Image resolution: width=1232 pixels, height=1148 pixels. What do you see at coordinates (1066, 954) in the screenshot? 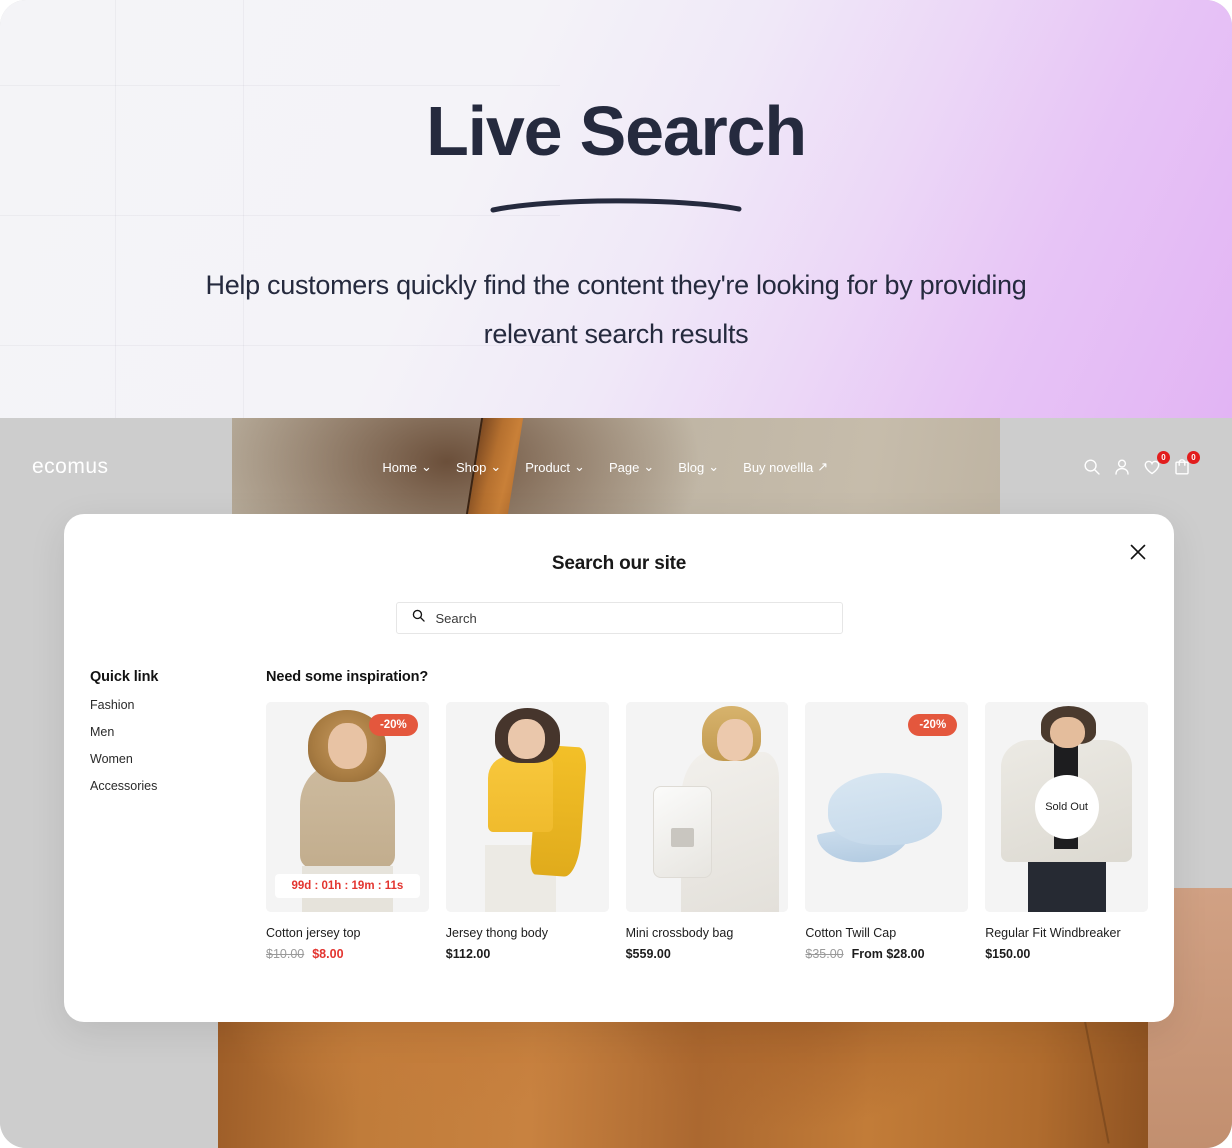
I see `product-price-row: $150.00` at bounding box center [1066, 954].